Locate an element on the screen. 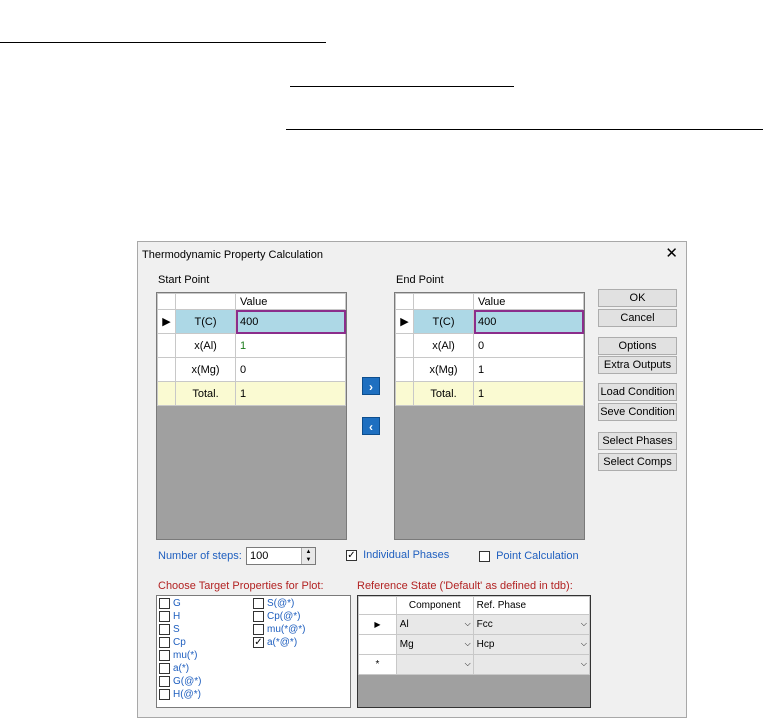  steps-label: Number of steps: is located at coordinates (200, 556).